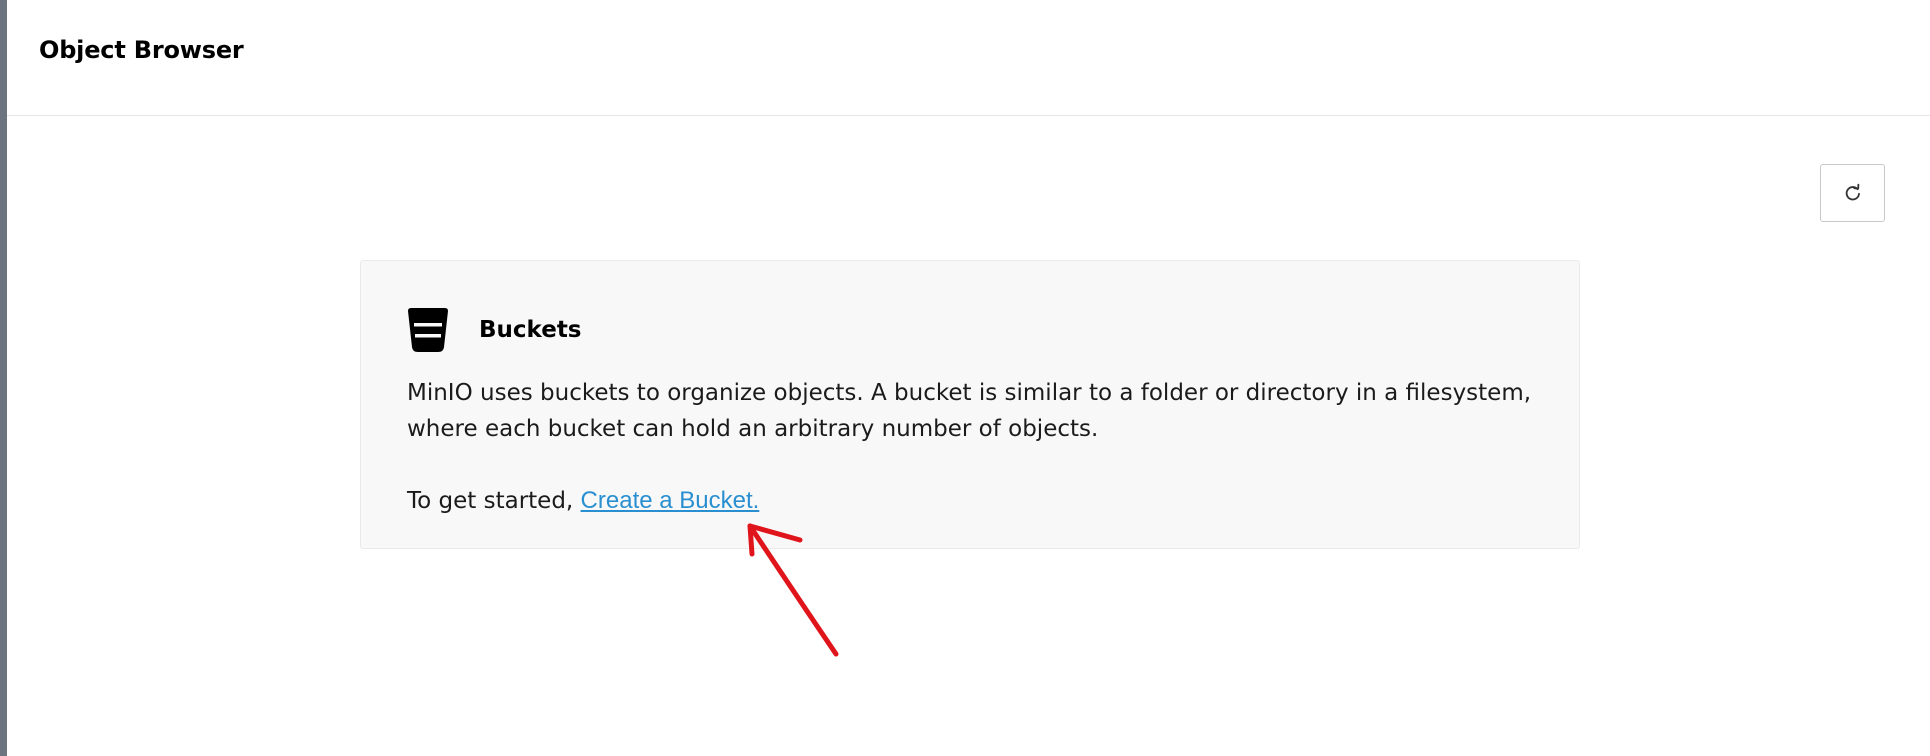 The width and height of the screenshot is (1930, 756). What do you see at coordinates (3, 378) in the screenshot?
I see `window-edge` at bounding box center [3, 378].